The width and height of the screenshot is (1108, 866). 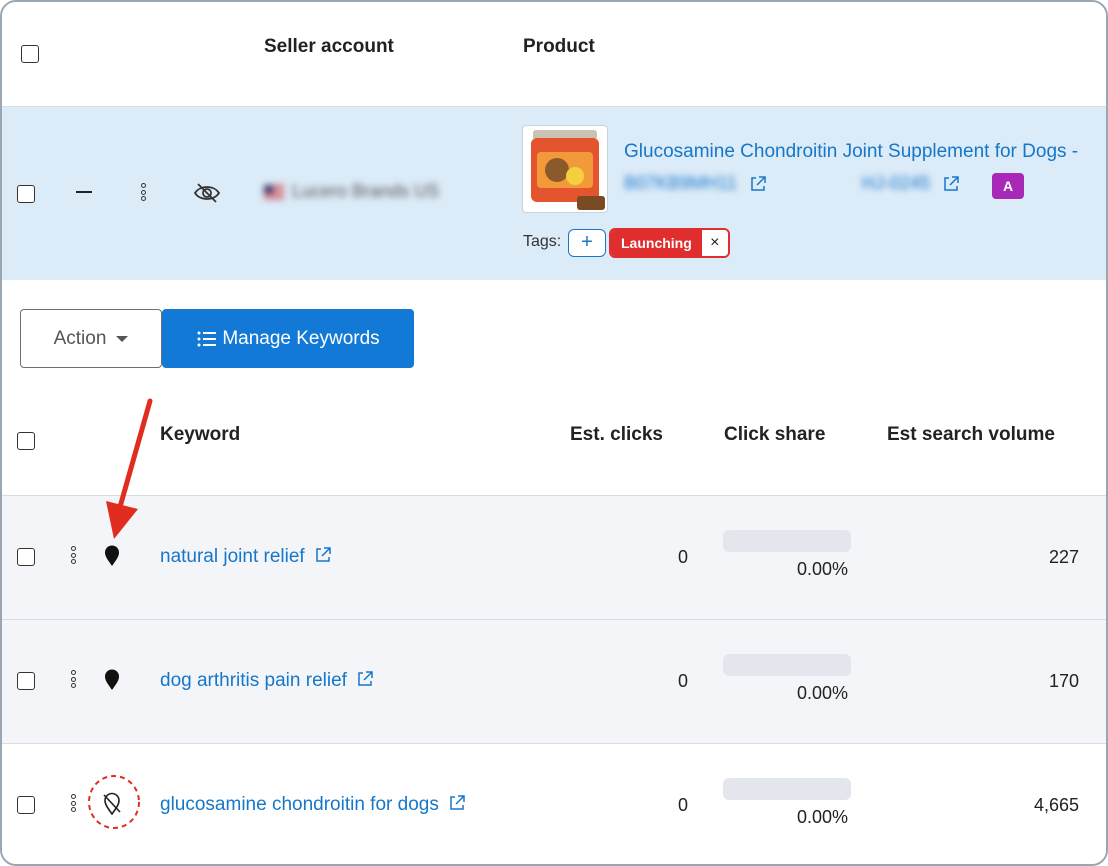 I want to click on tag-label: Launching, so click(x=656, y=243).